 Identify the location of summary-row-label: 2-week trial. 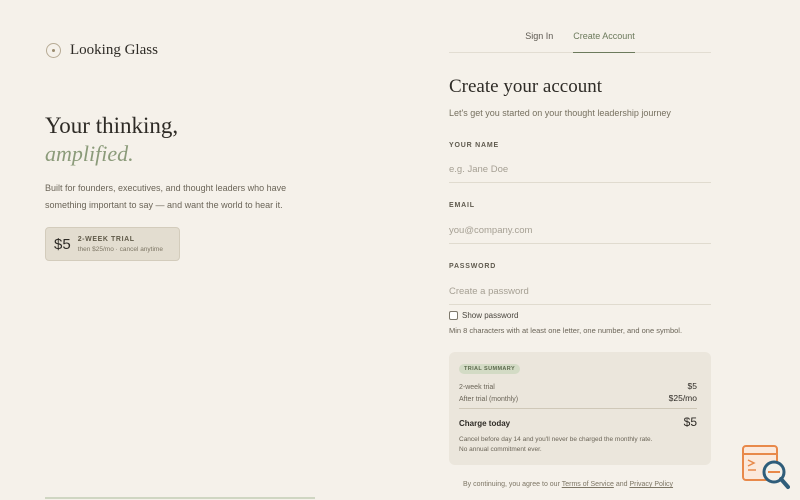
(477, 387).